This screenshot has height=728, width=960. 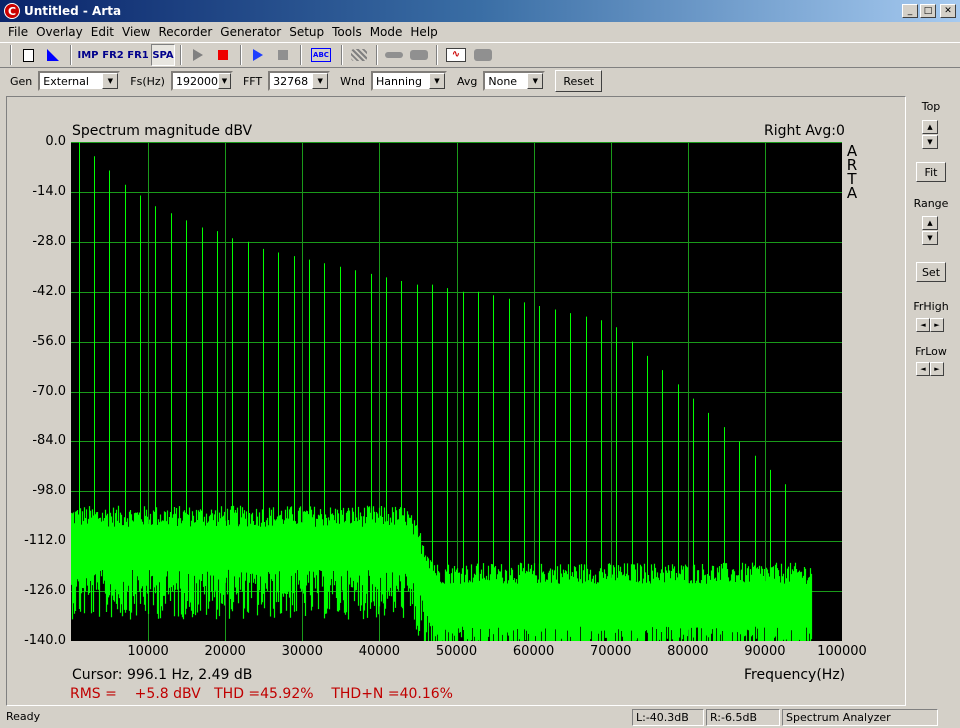 I want to click on y-tick-label: -28.0, so click(x=49, y=241).